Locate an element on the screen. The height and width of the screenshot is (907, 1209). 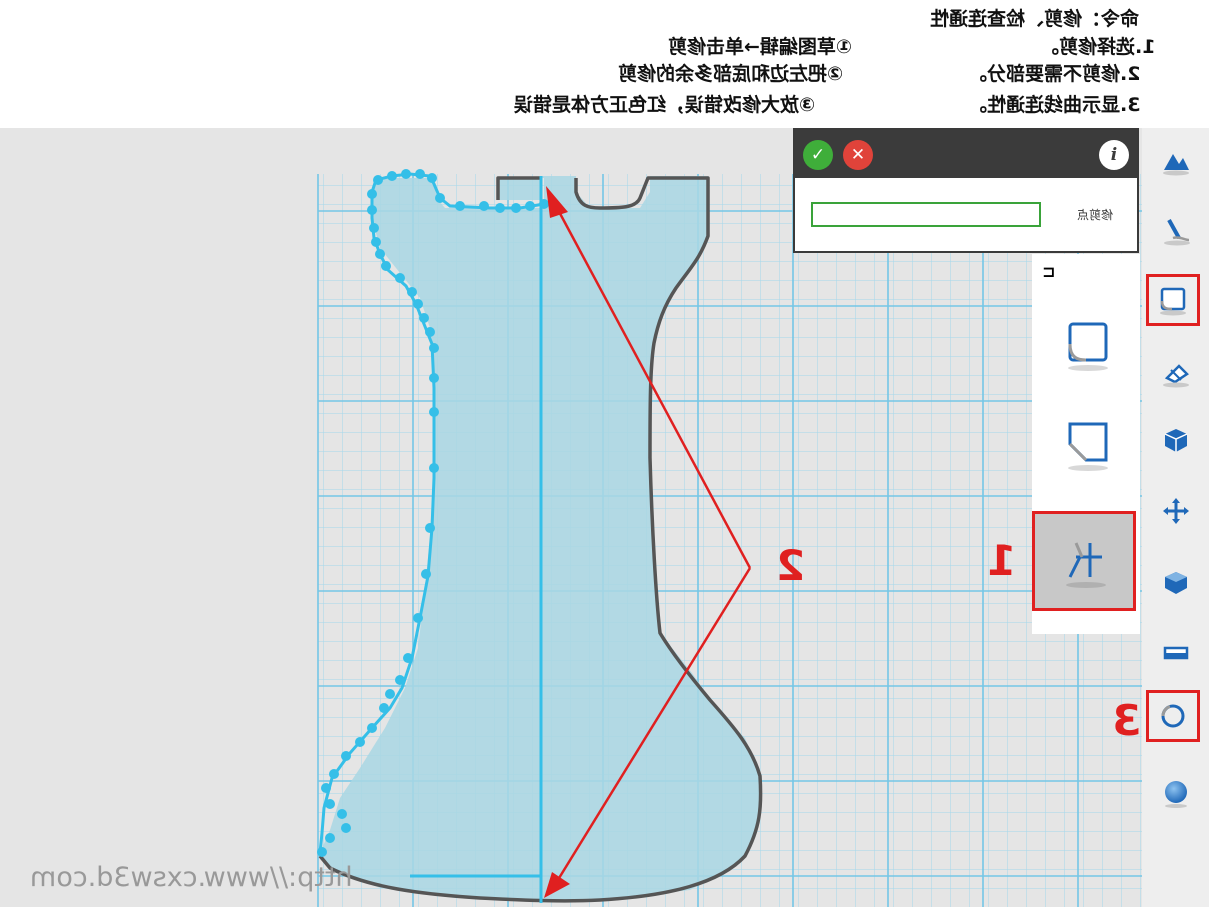
sketch-icon is located at coordinates (1173, 301).